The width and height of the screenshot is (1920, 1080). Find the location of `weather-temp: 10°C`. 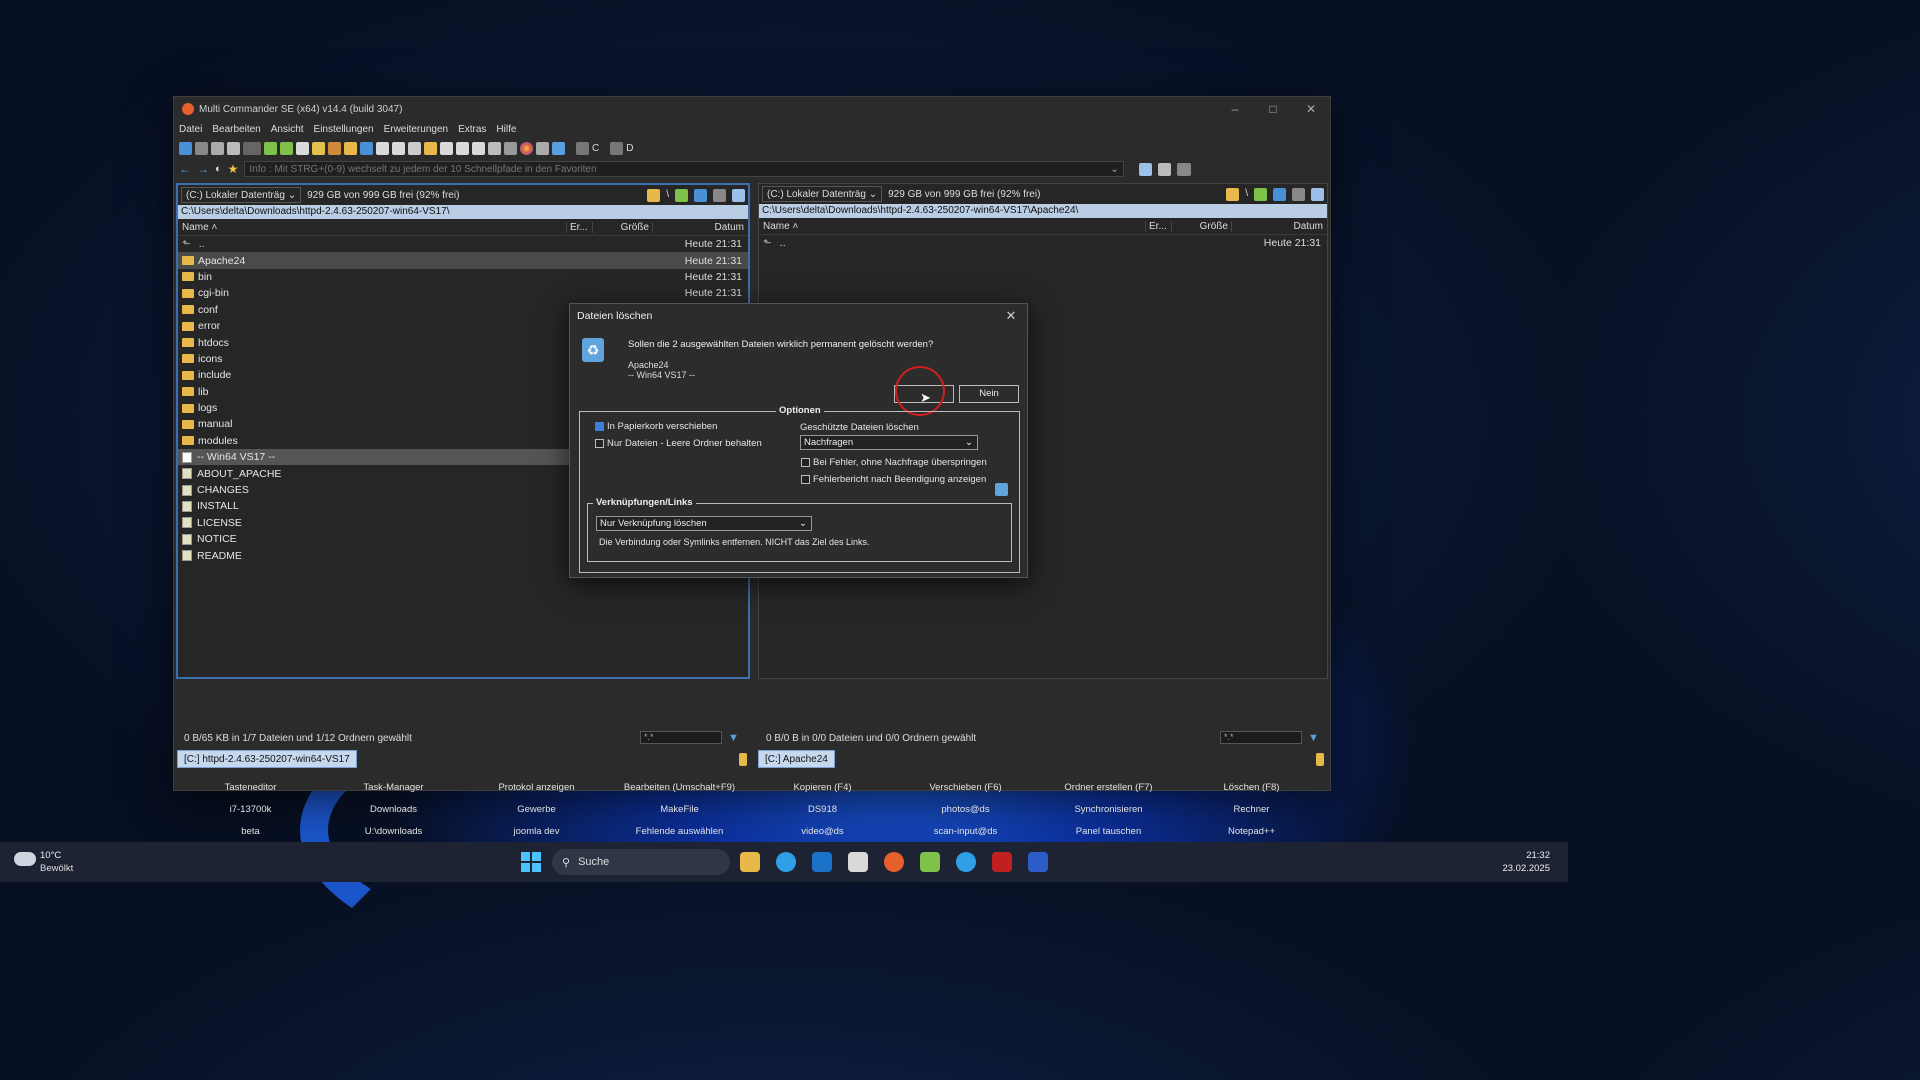

weather-temp: 10°C is located at coordinates (50, 855).